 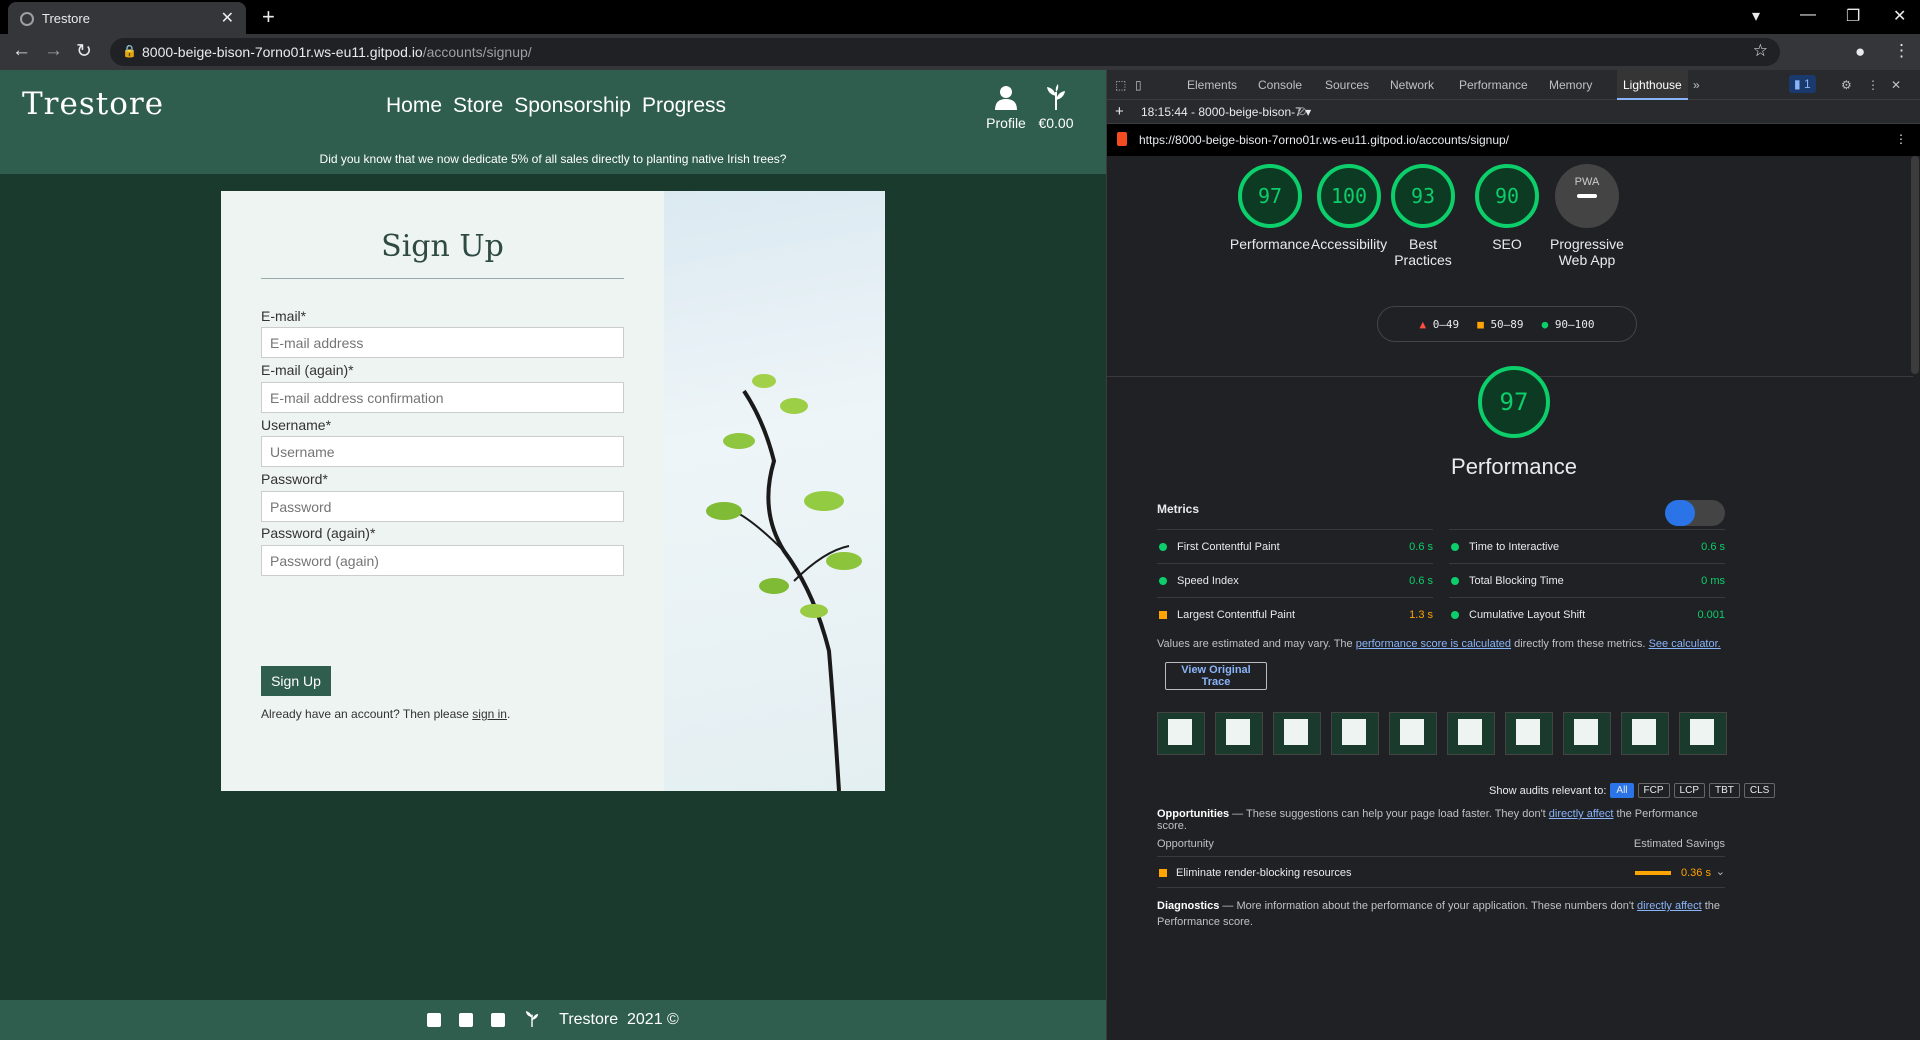 What do you see at coordinates (442, 254) in the screenshot?
I see `signup-heading: Sign Up` at bounding box center [442, 254].